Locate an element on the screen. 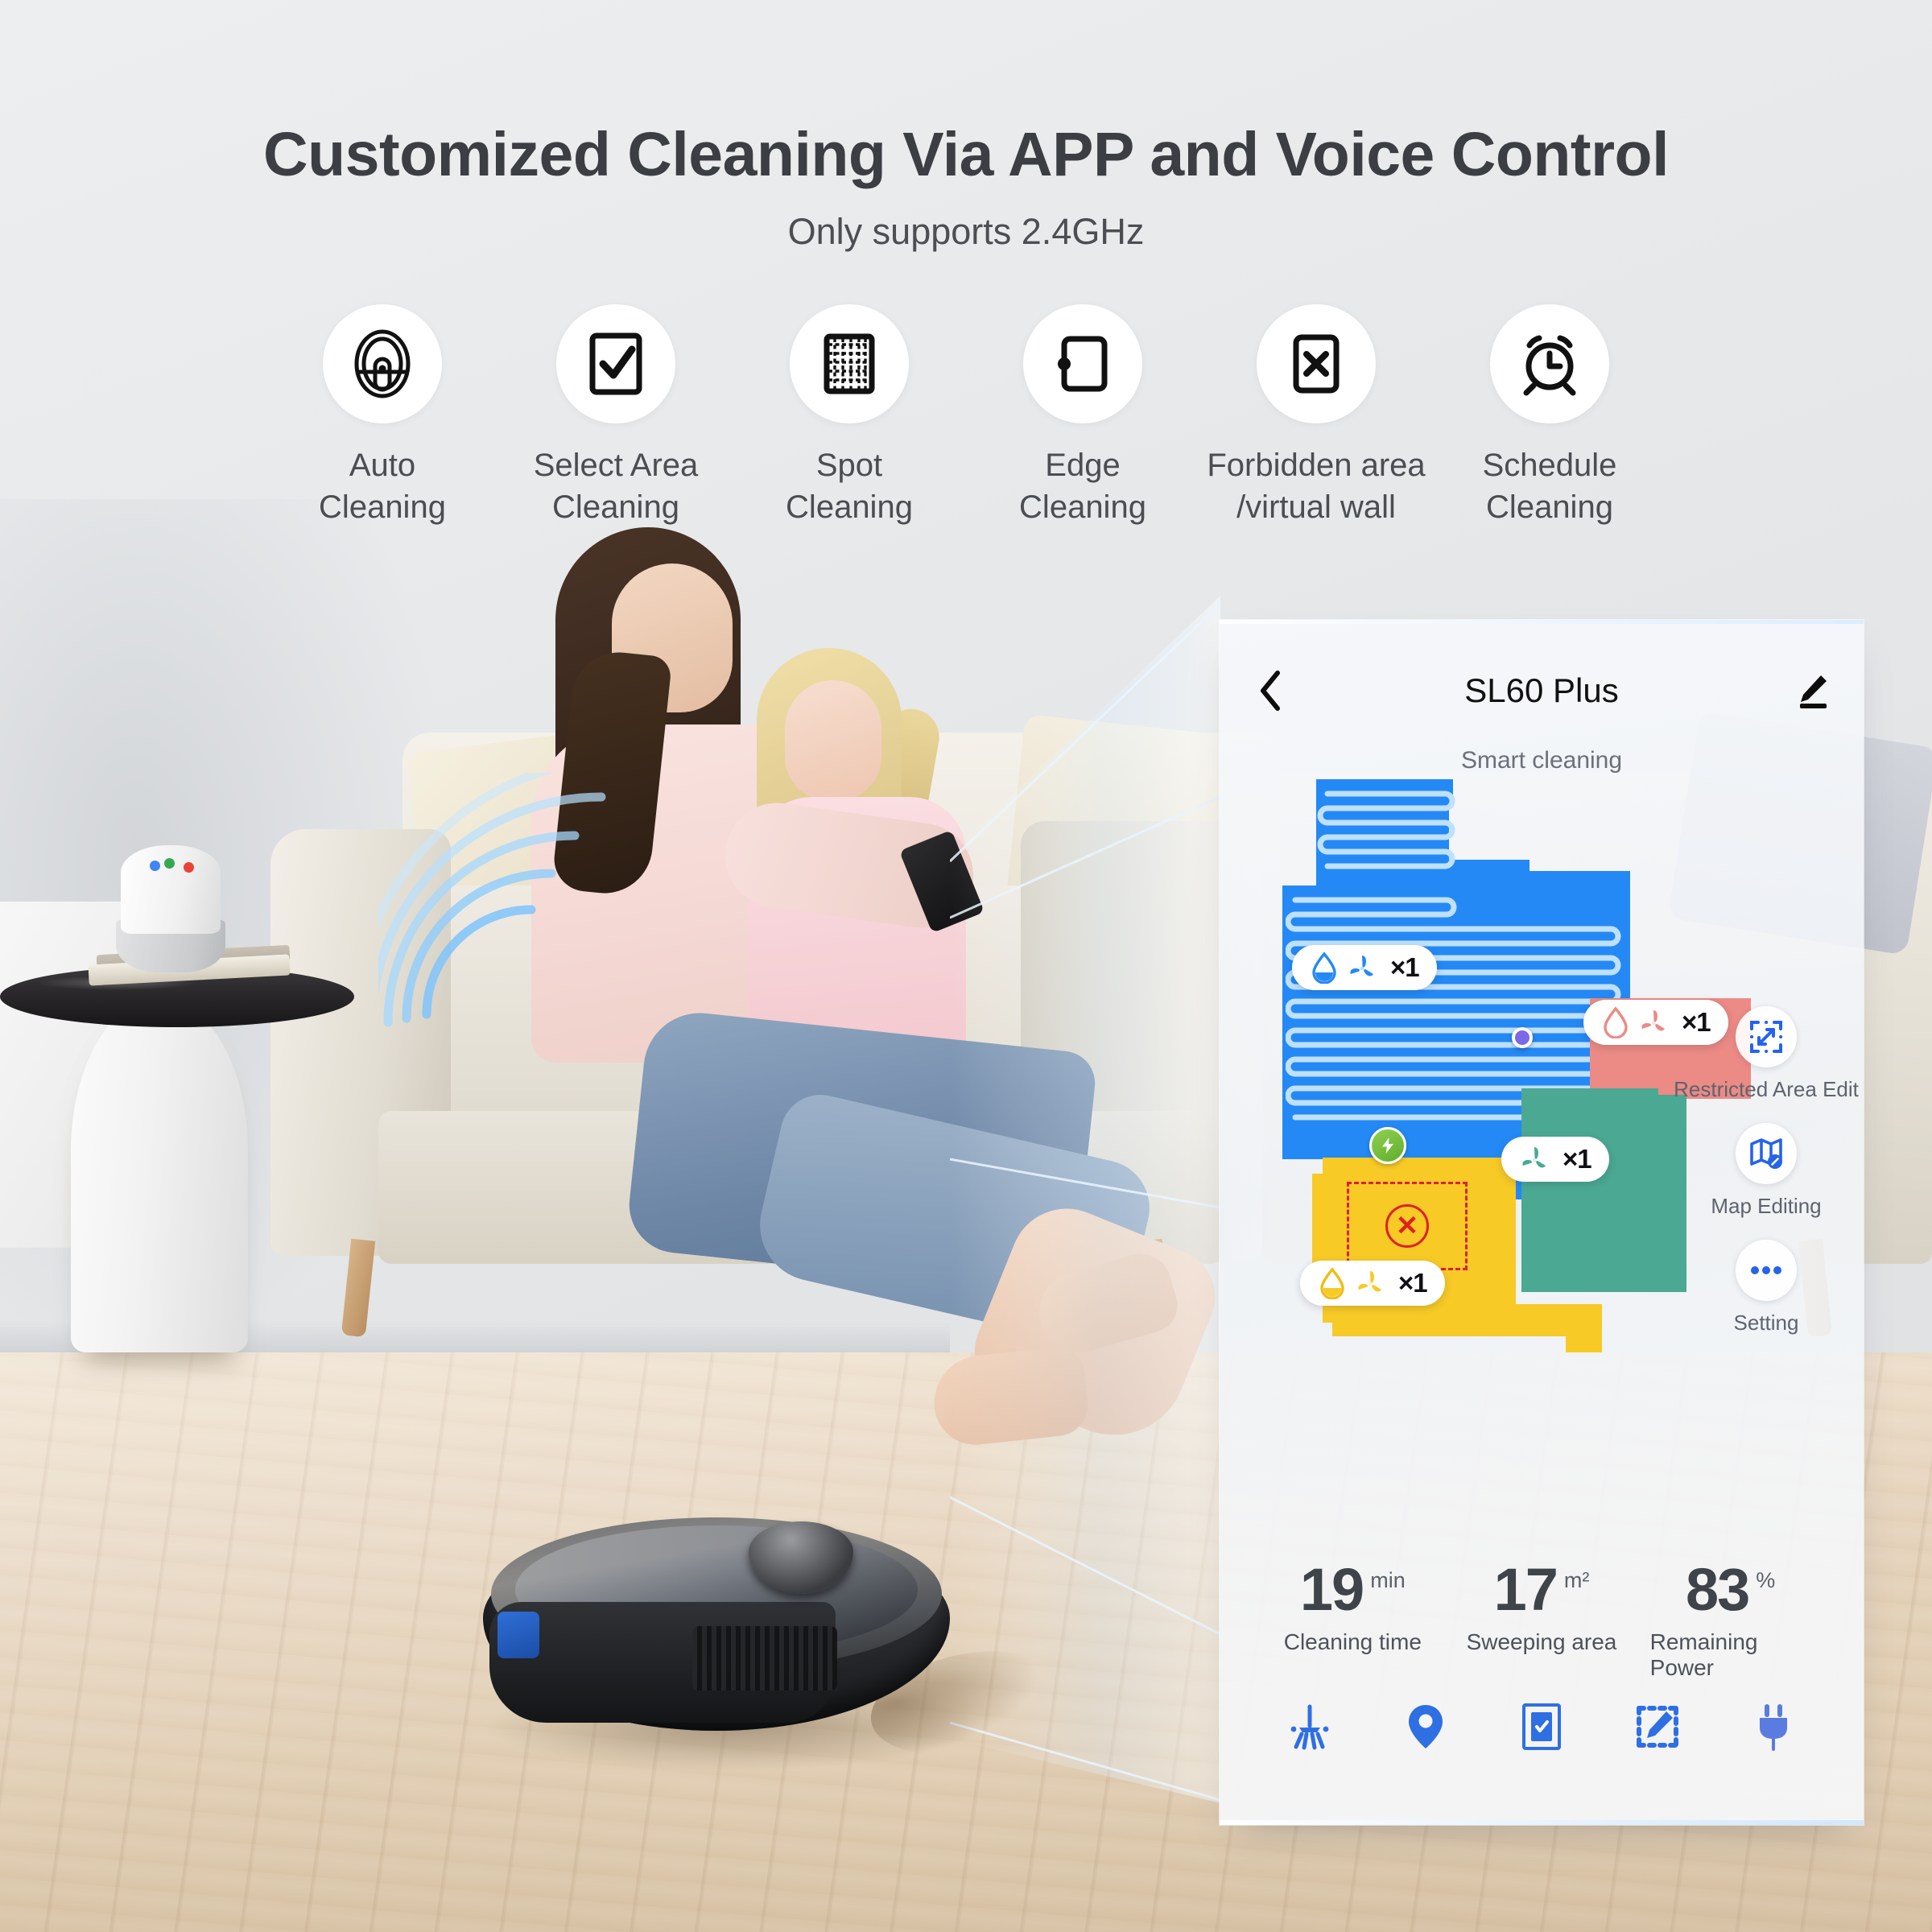 The height and width of the screenshot is (1932, 1932). feature-forbidden-area: Forbidden area /virtual wall is located at coordinates (1316, 416).